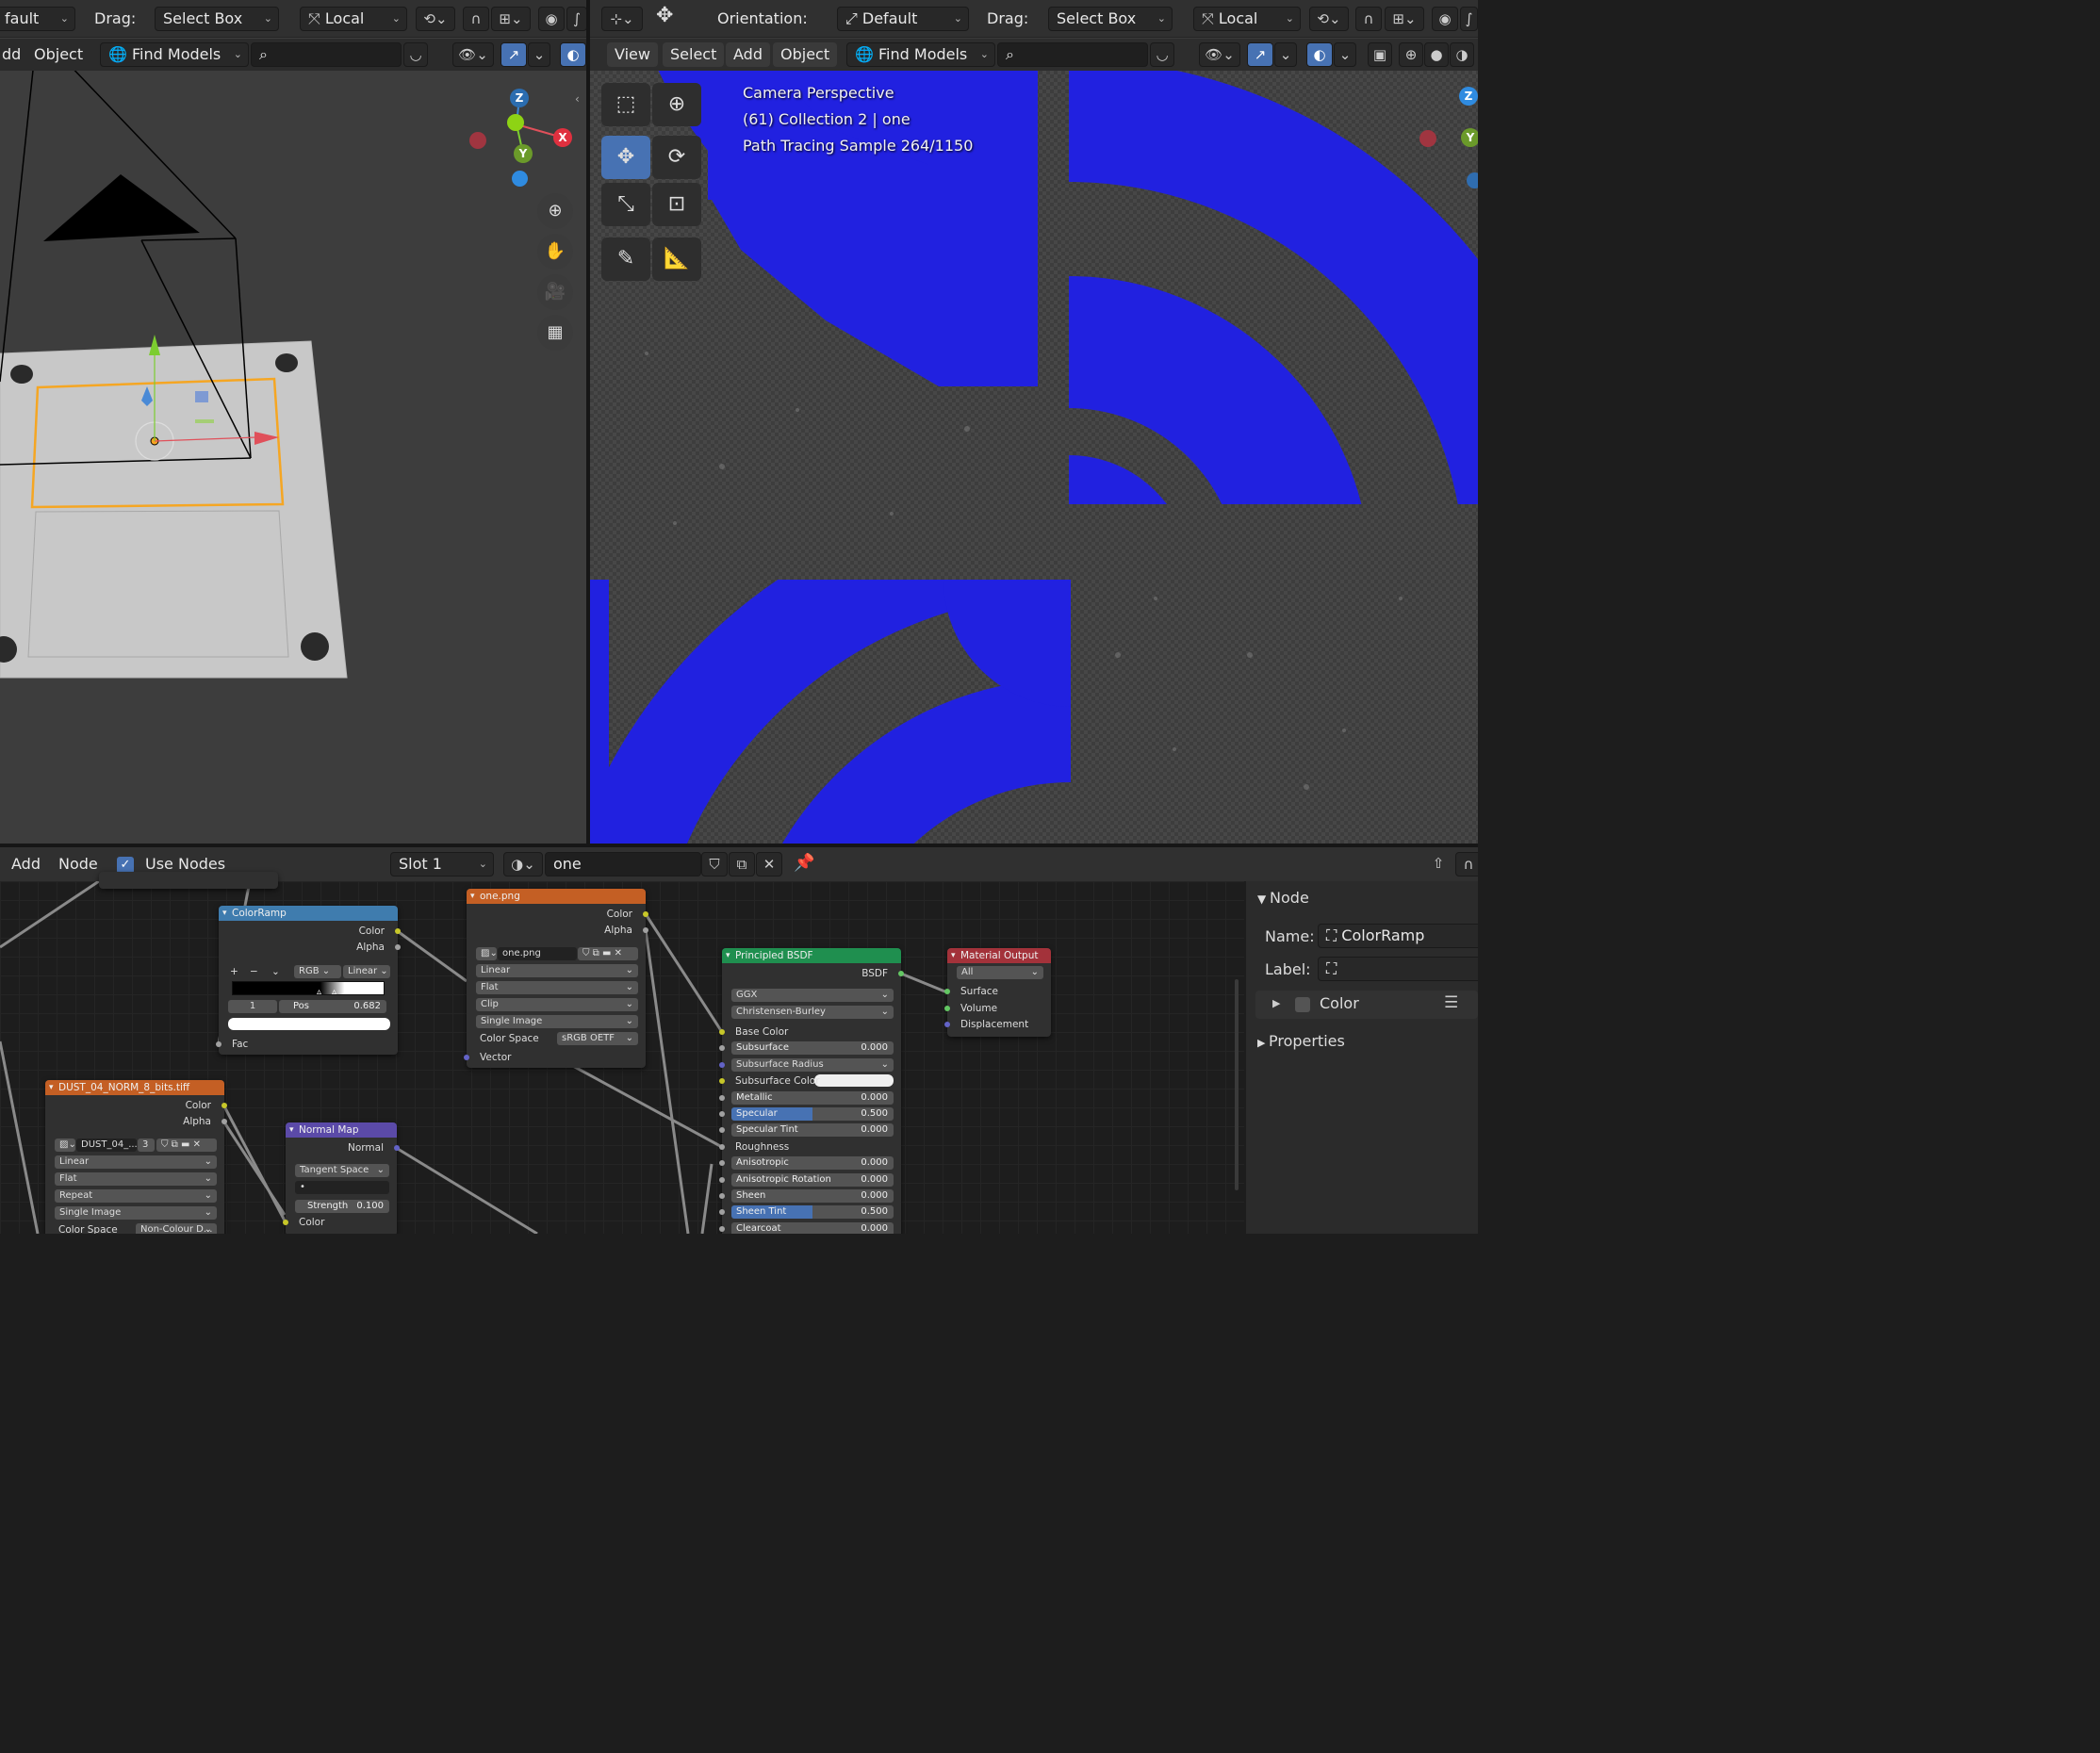  What do you see at coordinates (224, 1105) in the screenshot?
I see `image-dust-out-color-socket` at bounding box center [224, 1105].